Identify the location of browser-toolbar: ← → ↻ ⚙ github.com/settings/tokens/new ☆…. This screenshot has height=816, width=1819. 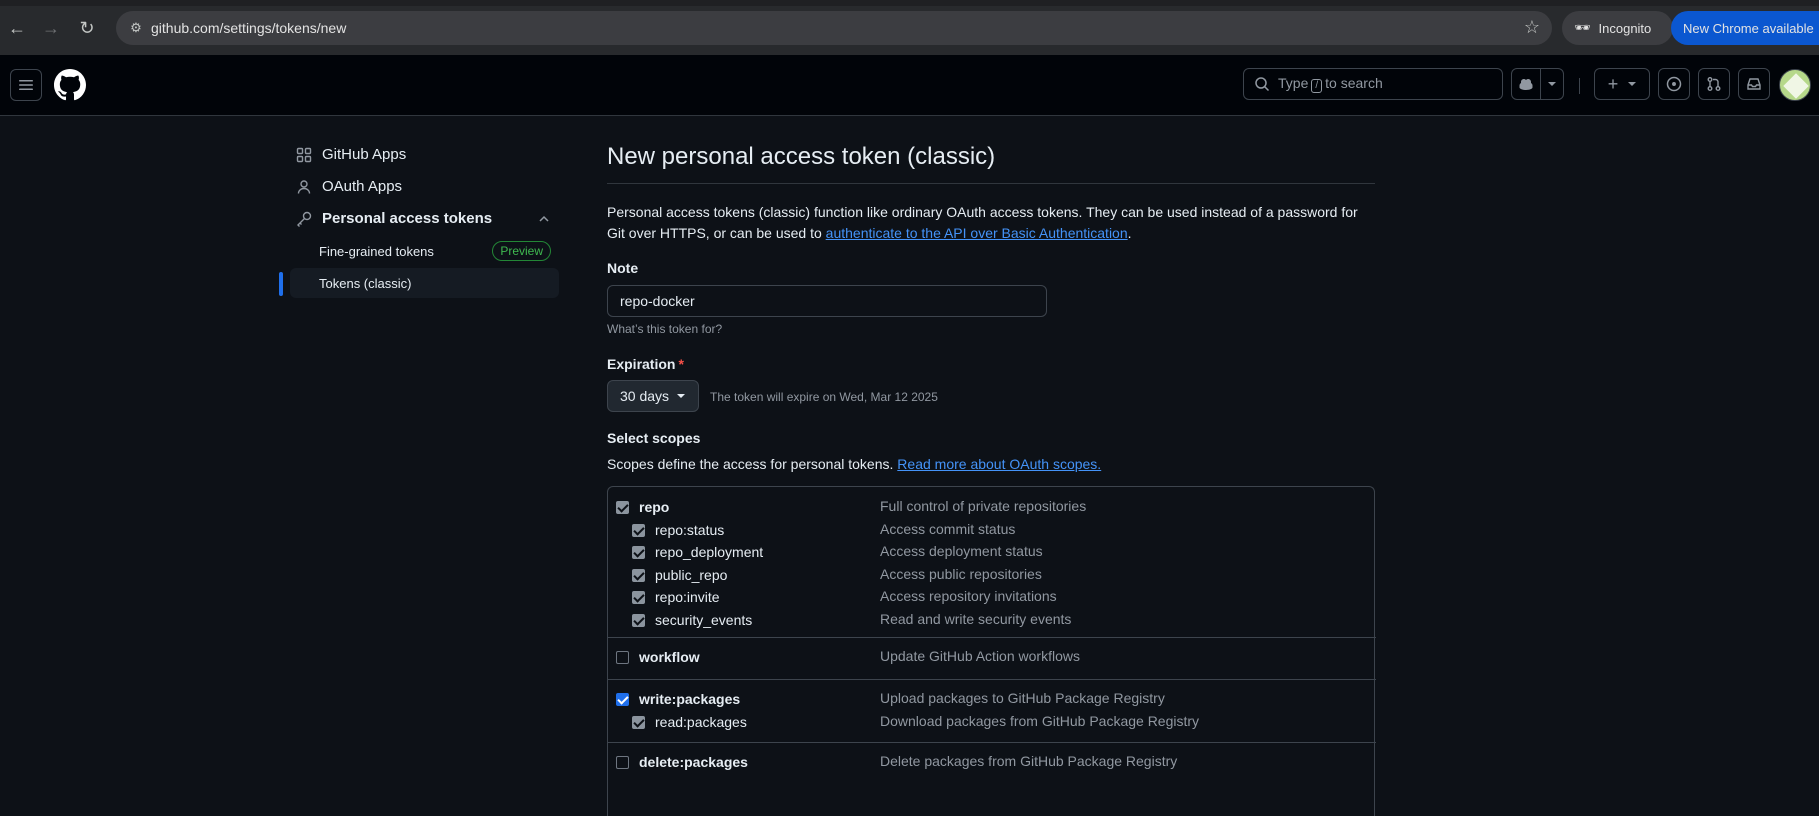
(909, 27).